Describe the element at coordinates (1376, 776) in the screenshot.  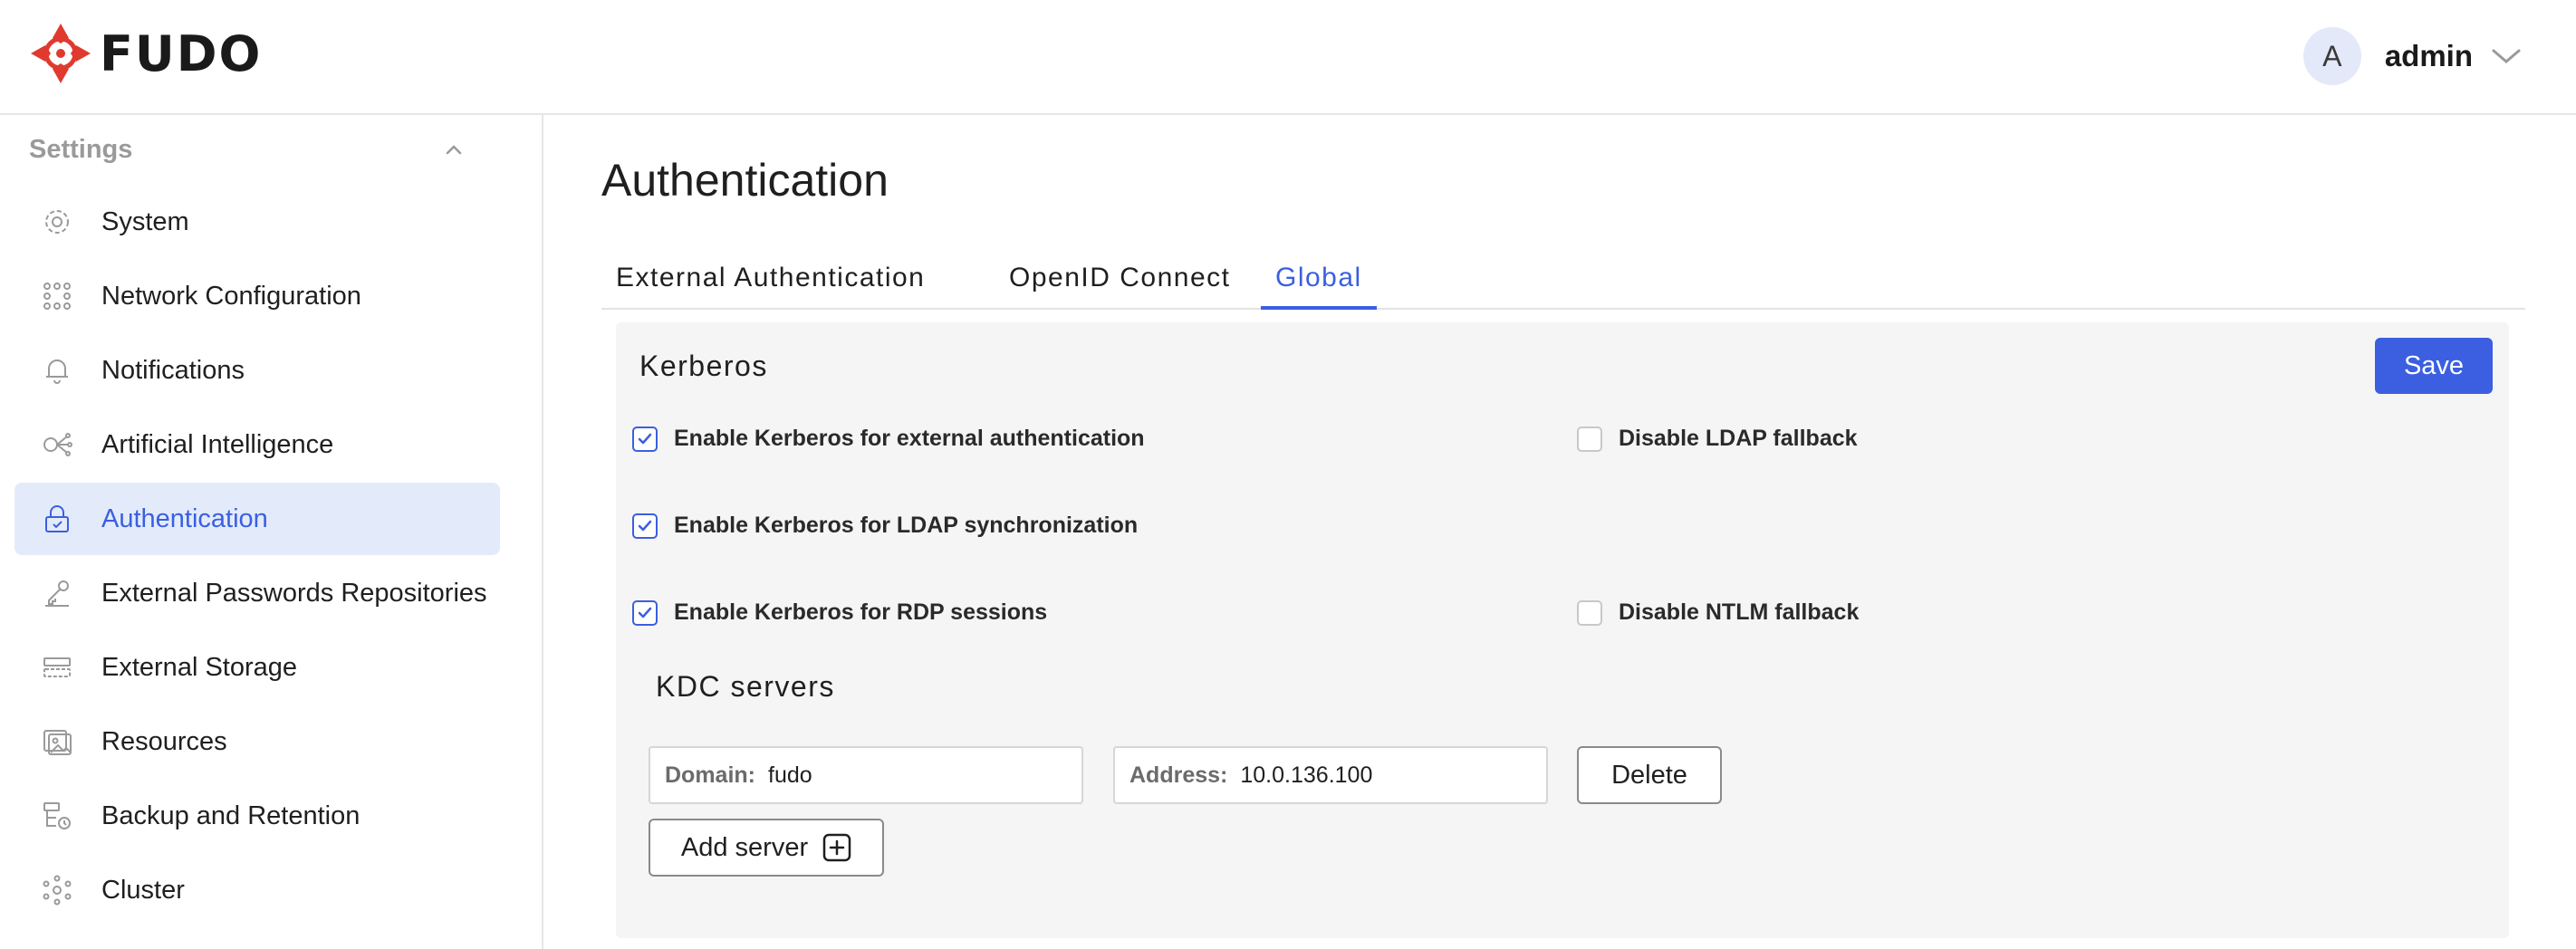
I see `address-input` at that location.